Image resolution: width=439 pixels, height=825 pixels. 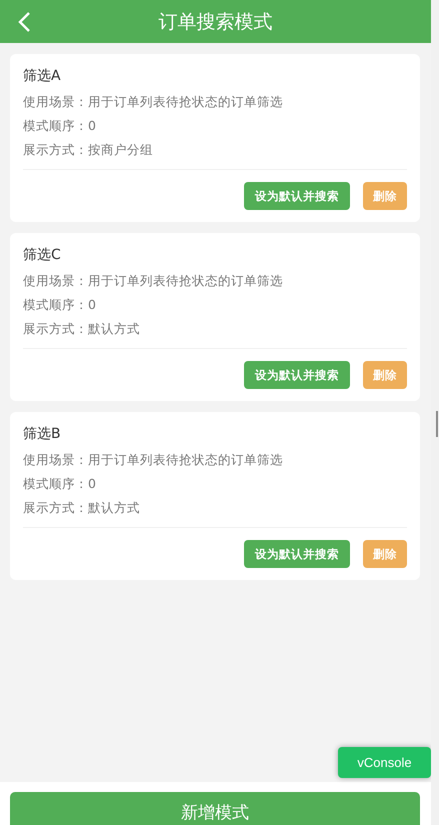 I want to click on mode-name: 筛选A, so click(x=42, y=76).